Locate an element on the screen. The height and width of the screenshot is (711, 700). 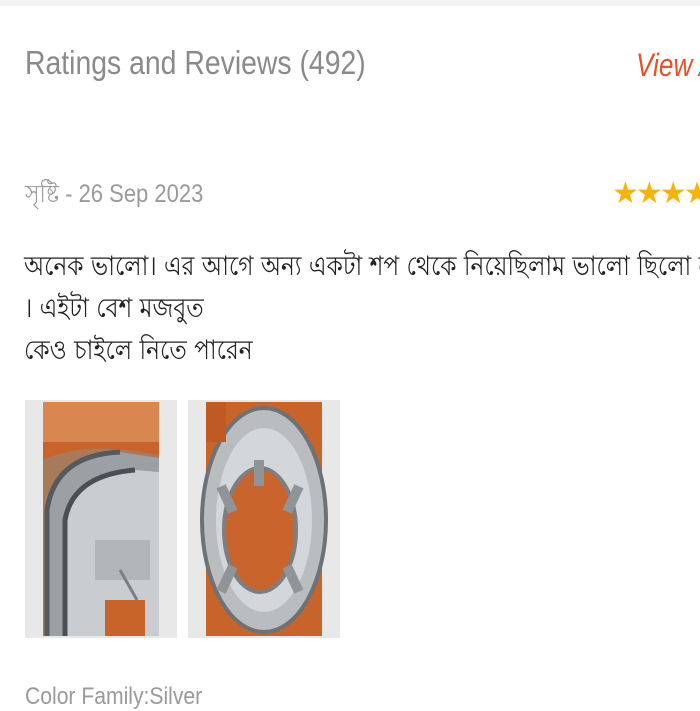
reviews-section-title: Ratings and Reviews (492) is located at coordinates (195, 62).